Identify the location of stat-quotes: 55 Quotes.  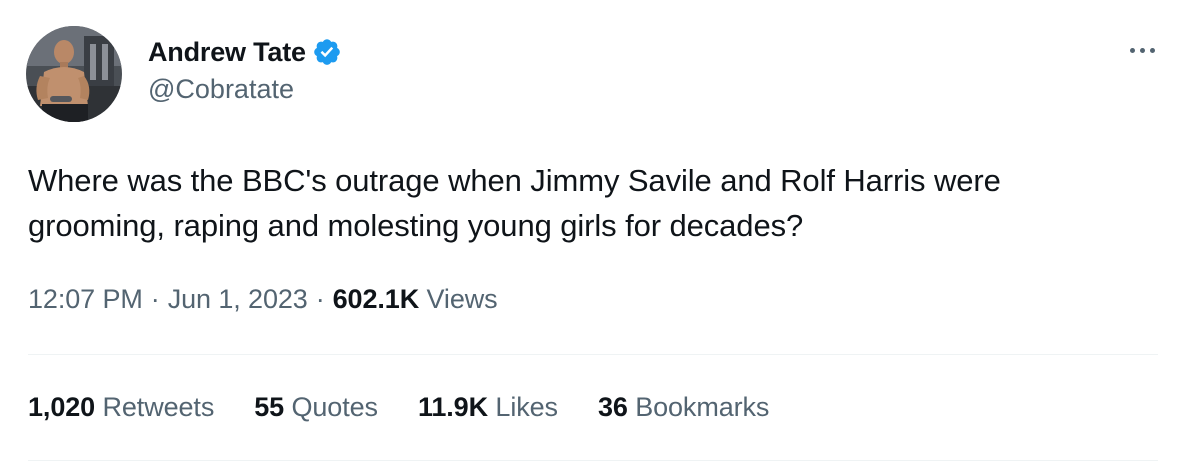
(316, 407).